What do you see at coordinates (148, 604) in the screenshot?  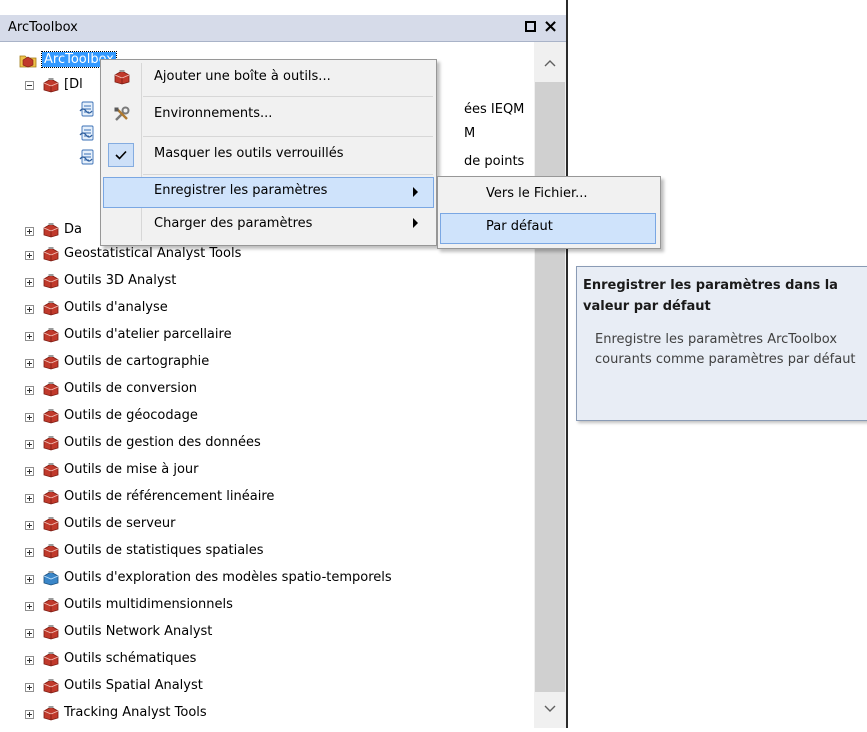 I see `tree-item-label: Outils multidimensionnels` at bounding box center [148, 604].